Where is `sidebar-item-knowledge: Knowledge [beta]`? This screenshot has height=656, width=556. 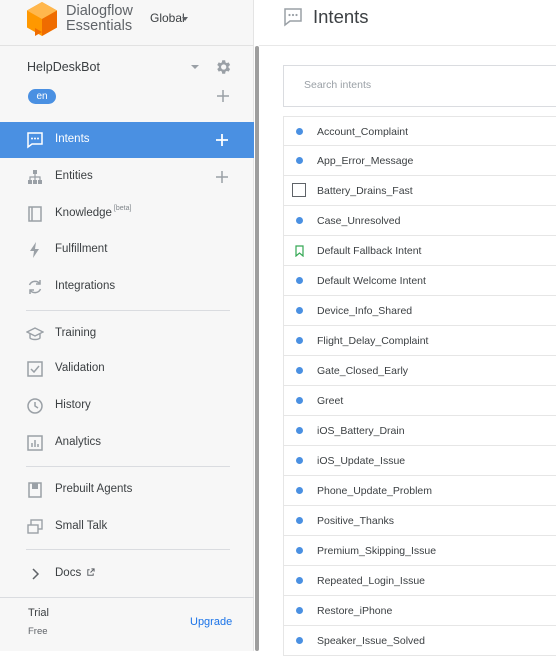 sidebar-item-knowledge: Knowledge [beta] is located at coordinates (127, 214).